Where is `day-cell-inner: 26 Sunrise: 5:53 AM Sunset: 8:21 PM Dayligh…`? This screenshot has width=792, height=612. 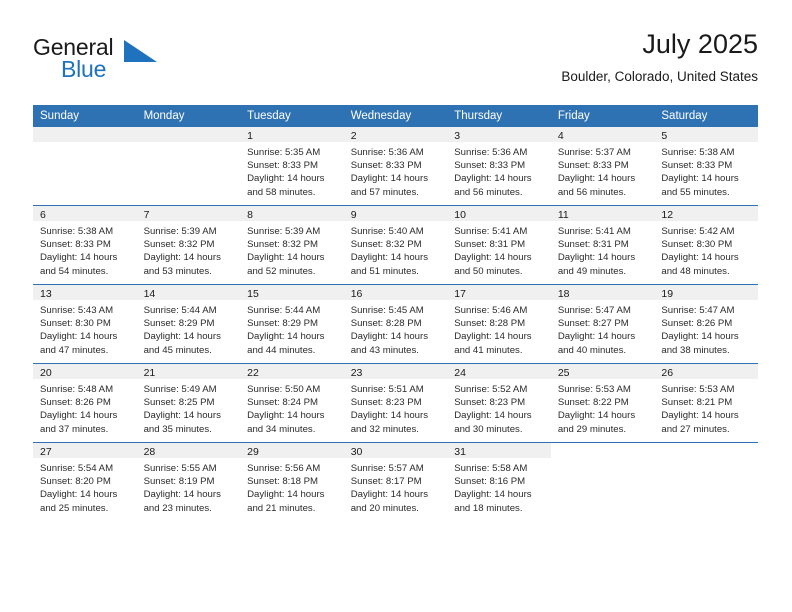
day-cell-inner: 26 Sunrise: 5:53 AM Sunset: 8:21 PM Dayligh… is located at coordinates (706, 403).